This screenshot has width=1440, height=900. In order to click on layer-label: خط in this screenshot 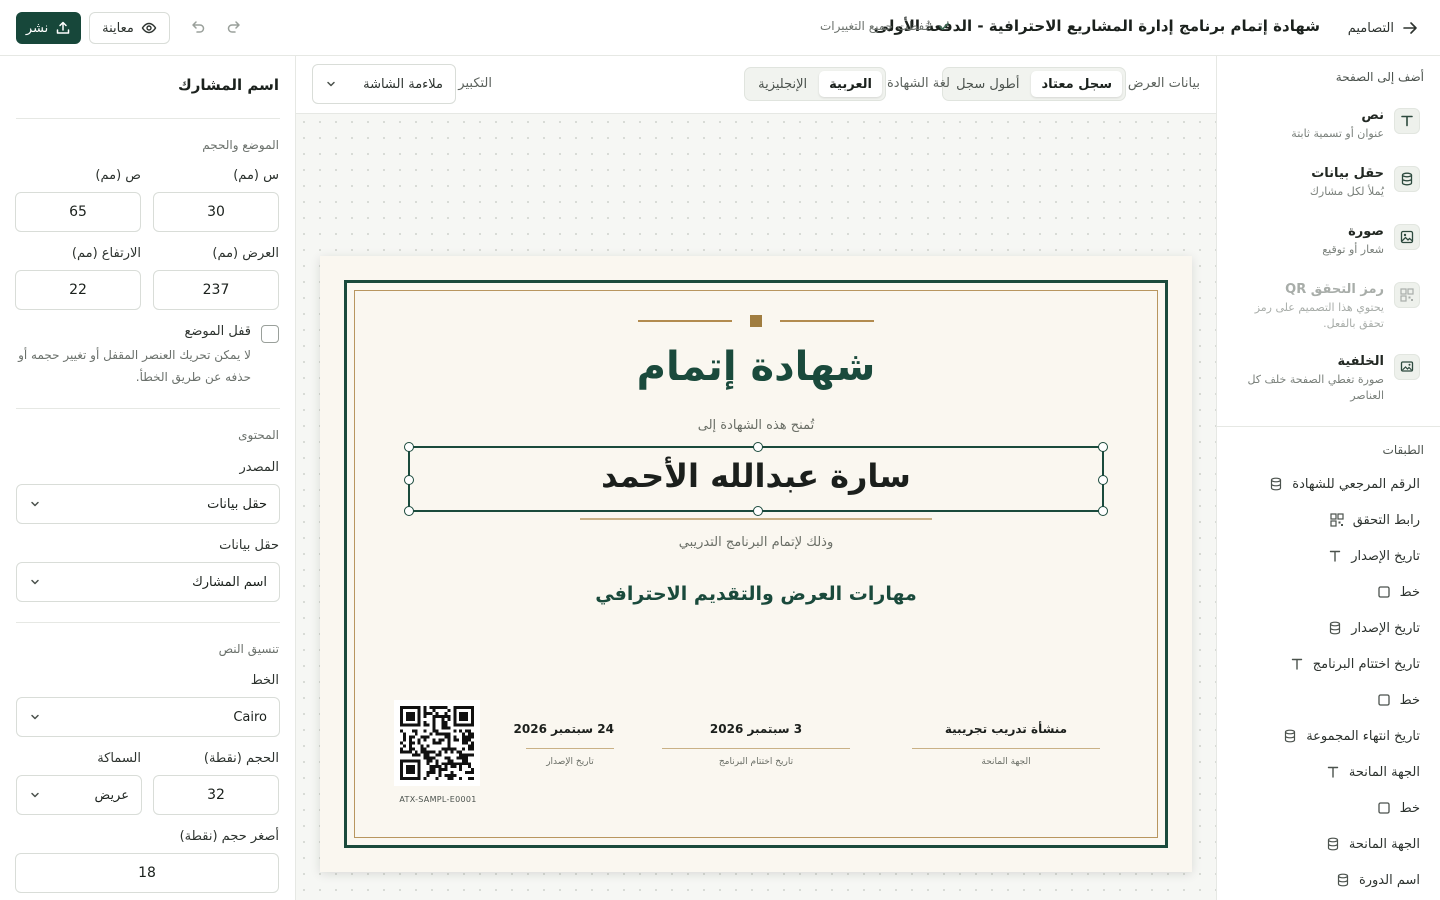, I will do `click(1409, 808)`.